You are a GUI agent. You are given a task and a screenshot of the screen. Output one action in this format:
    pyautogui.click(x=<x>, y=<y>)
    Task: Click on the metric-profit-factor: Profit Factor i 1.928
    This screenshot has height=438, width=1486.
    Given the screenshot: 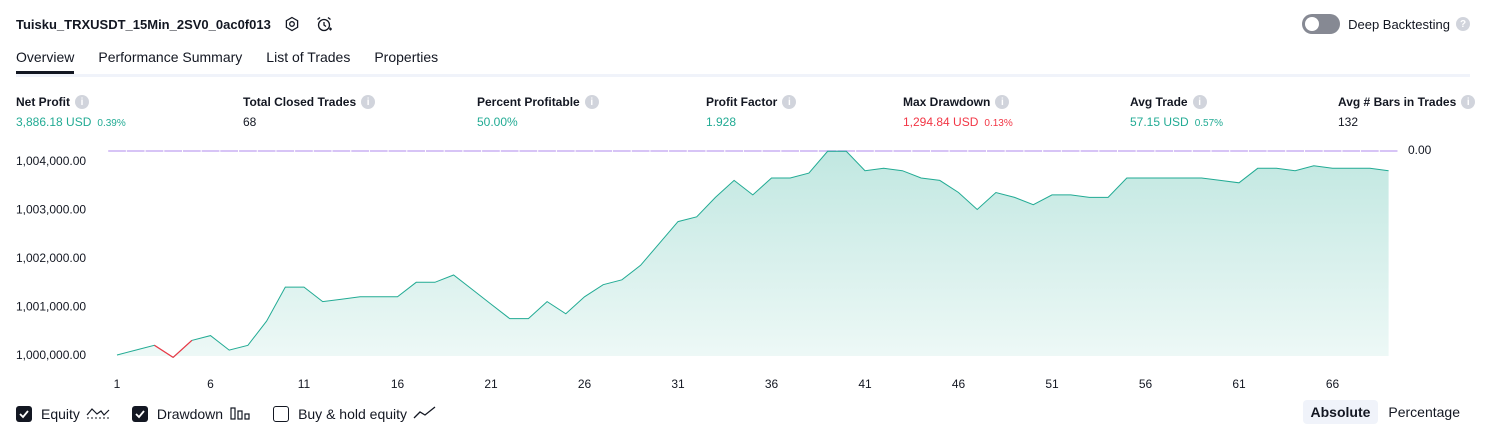 What is the action you would take?
    pyautogui.click(x=751, y=111)
    